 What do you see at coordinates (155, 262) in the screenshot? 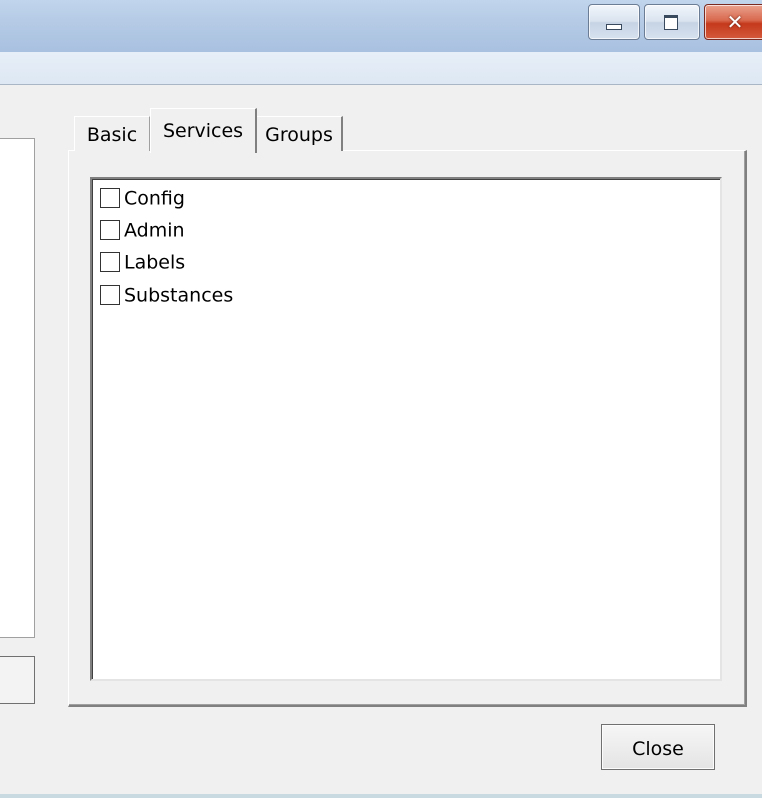
I see `service-label: Labels` at bounding box center [155, 262].